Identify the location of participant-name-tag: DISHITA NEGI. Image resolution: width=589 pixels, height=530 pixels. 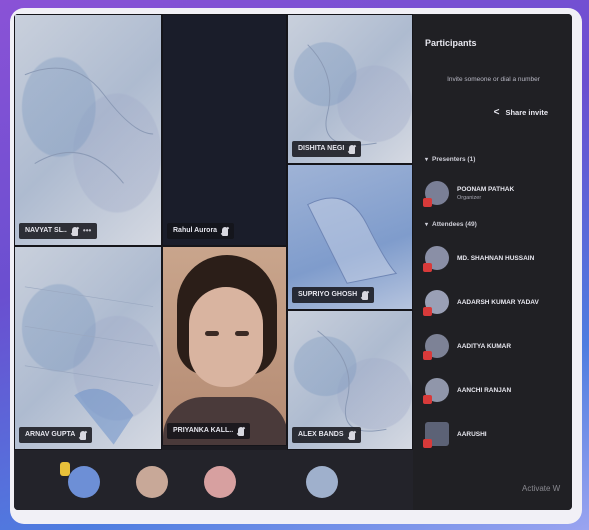
(327, 149).